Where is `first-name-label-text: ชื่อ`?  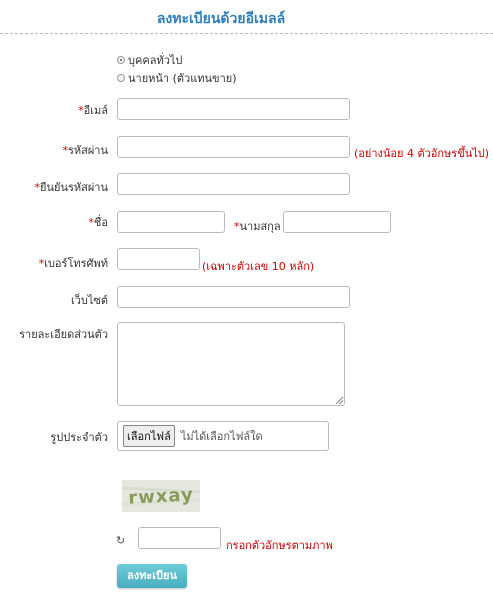
first-name-label-text: ชื่อ is located at coordinates (100, 222).